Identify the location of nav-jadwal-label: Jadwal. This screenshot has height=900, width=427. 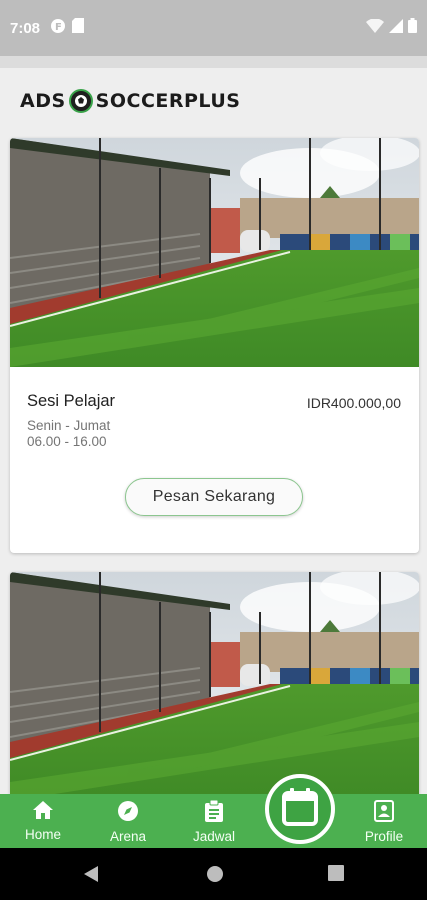
(214, 836).